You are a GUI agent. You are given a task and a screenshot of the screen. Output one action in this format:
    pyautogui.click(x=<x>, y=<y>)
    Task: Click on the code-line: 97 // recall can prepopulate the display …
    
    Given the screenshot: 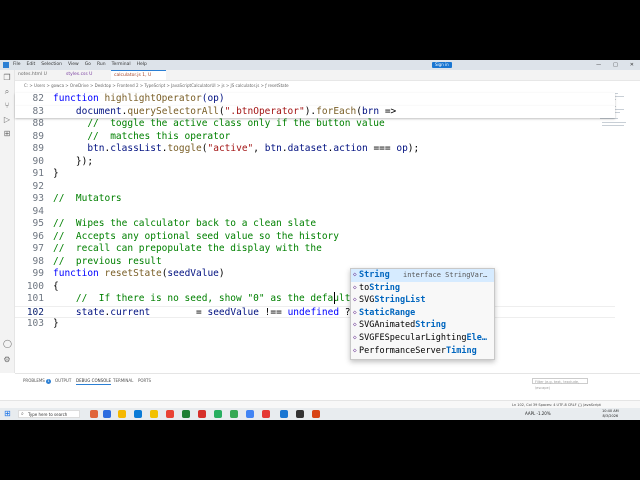 What is the action you would take?
    pyautogui.click(x=315, y=249)
    